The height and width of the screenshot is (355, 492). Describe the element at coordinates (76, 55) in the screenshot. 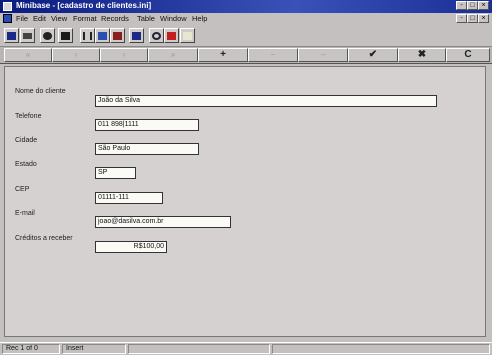

I see `previous-record-button: ‹` at that location.